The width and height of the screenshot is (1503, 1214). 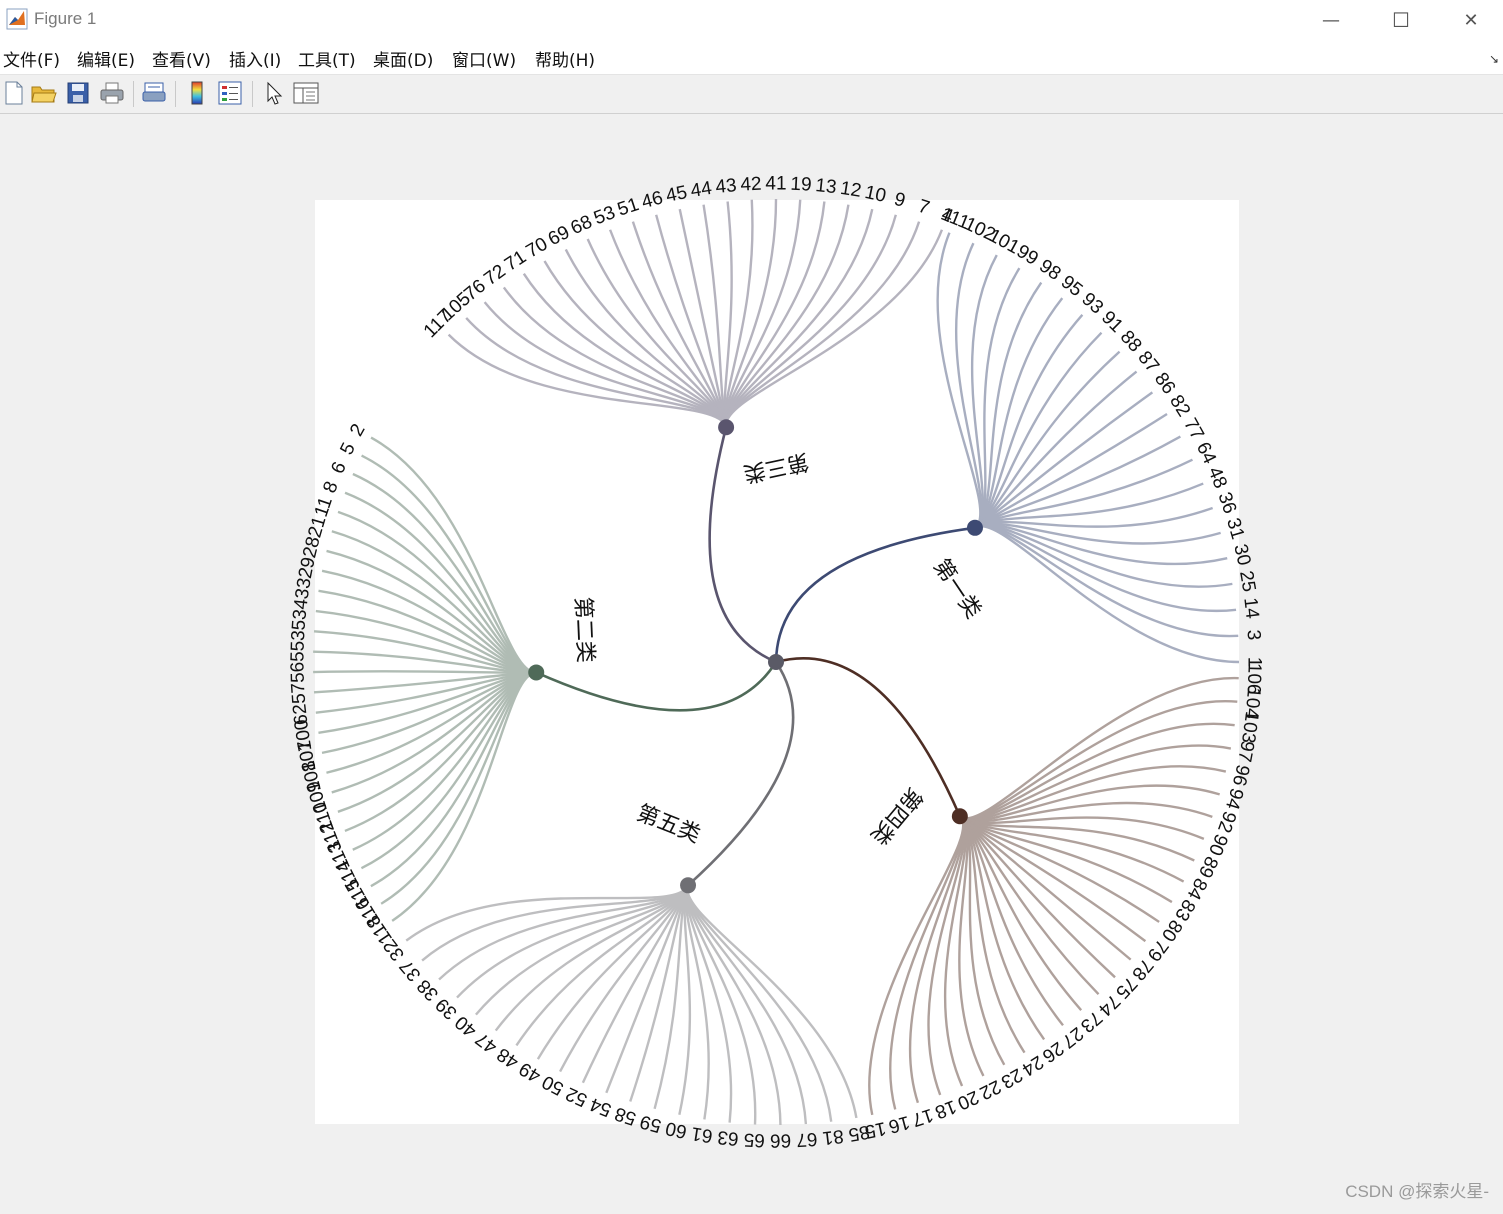 What do you see at coordinates (14, 93) in the screenshot?
I see `new-file-icon` at bounding box center [14, 93].